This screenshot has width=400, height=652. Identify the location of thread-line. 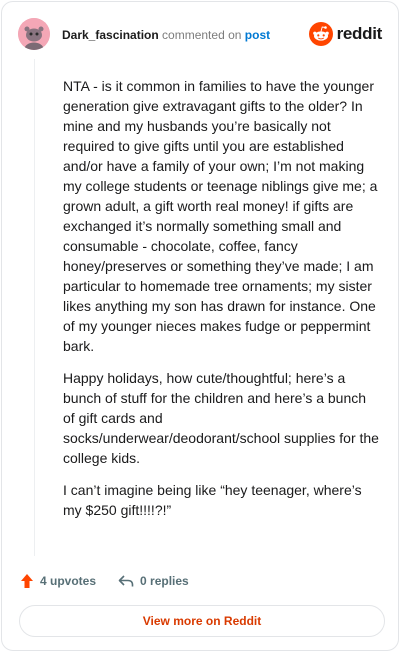
(34, 307).